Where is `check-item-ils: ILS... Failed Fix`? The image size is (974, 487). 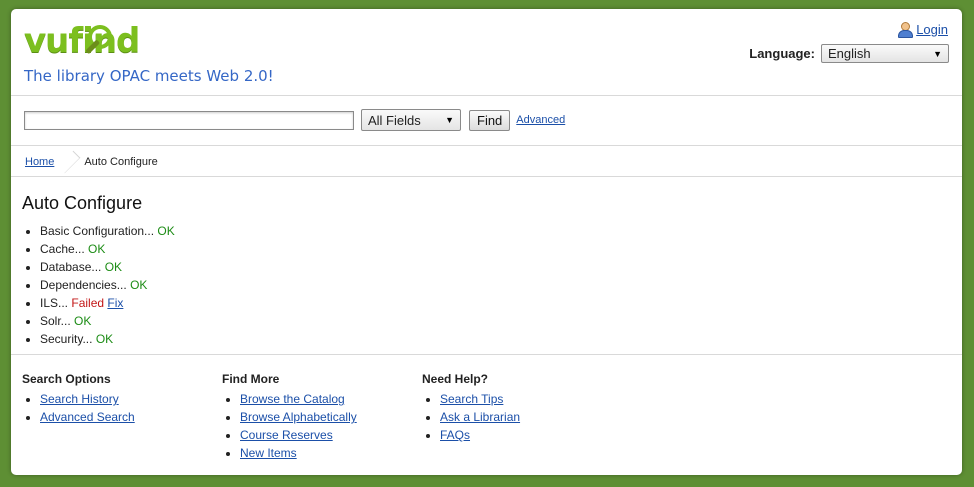
check-item-ils: ILS... Failed Fix is located at coordinates (107, 303).